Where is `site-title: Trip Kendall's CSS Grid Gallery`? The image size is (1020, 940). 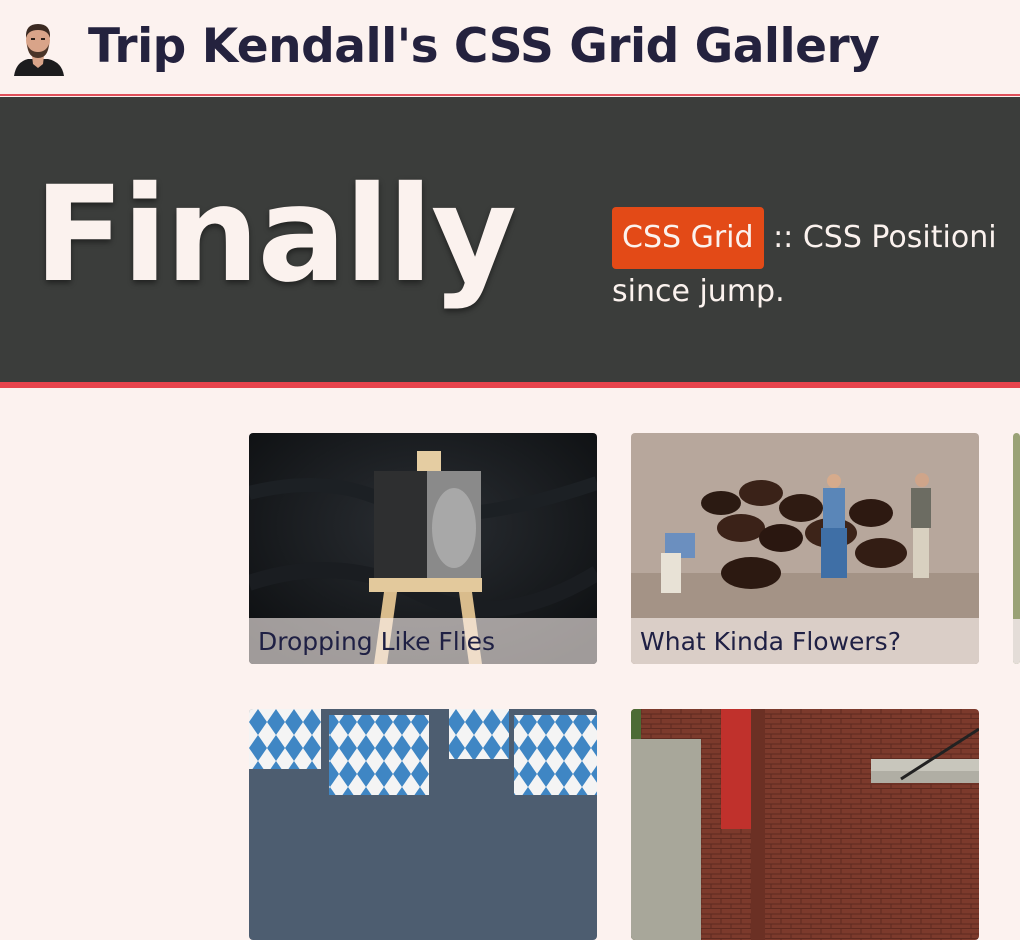
site-title: Trip Kendall's CSS Grid Gallery is located at coordinates (484, 46).